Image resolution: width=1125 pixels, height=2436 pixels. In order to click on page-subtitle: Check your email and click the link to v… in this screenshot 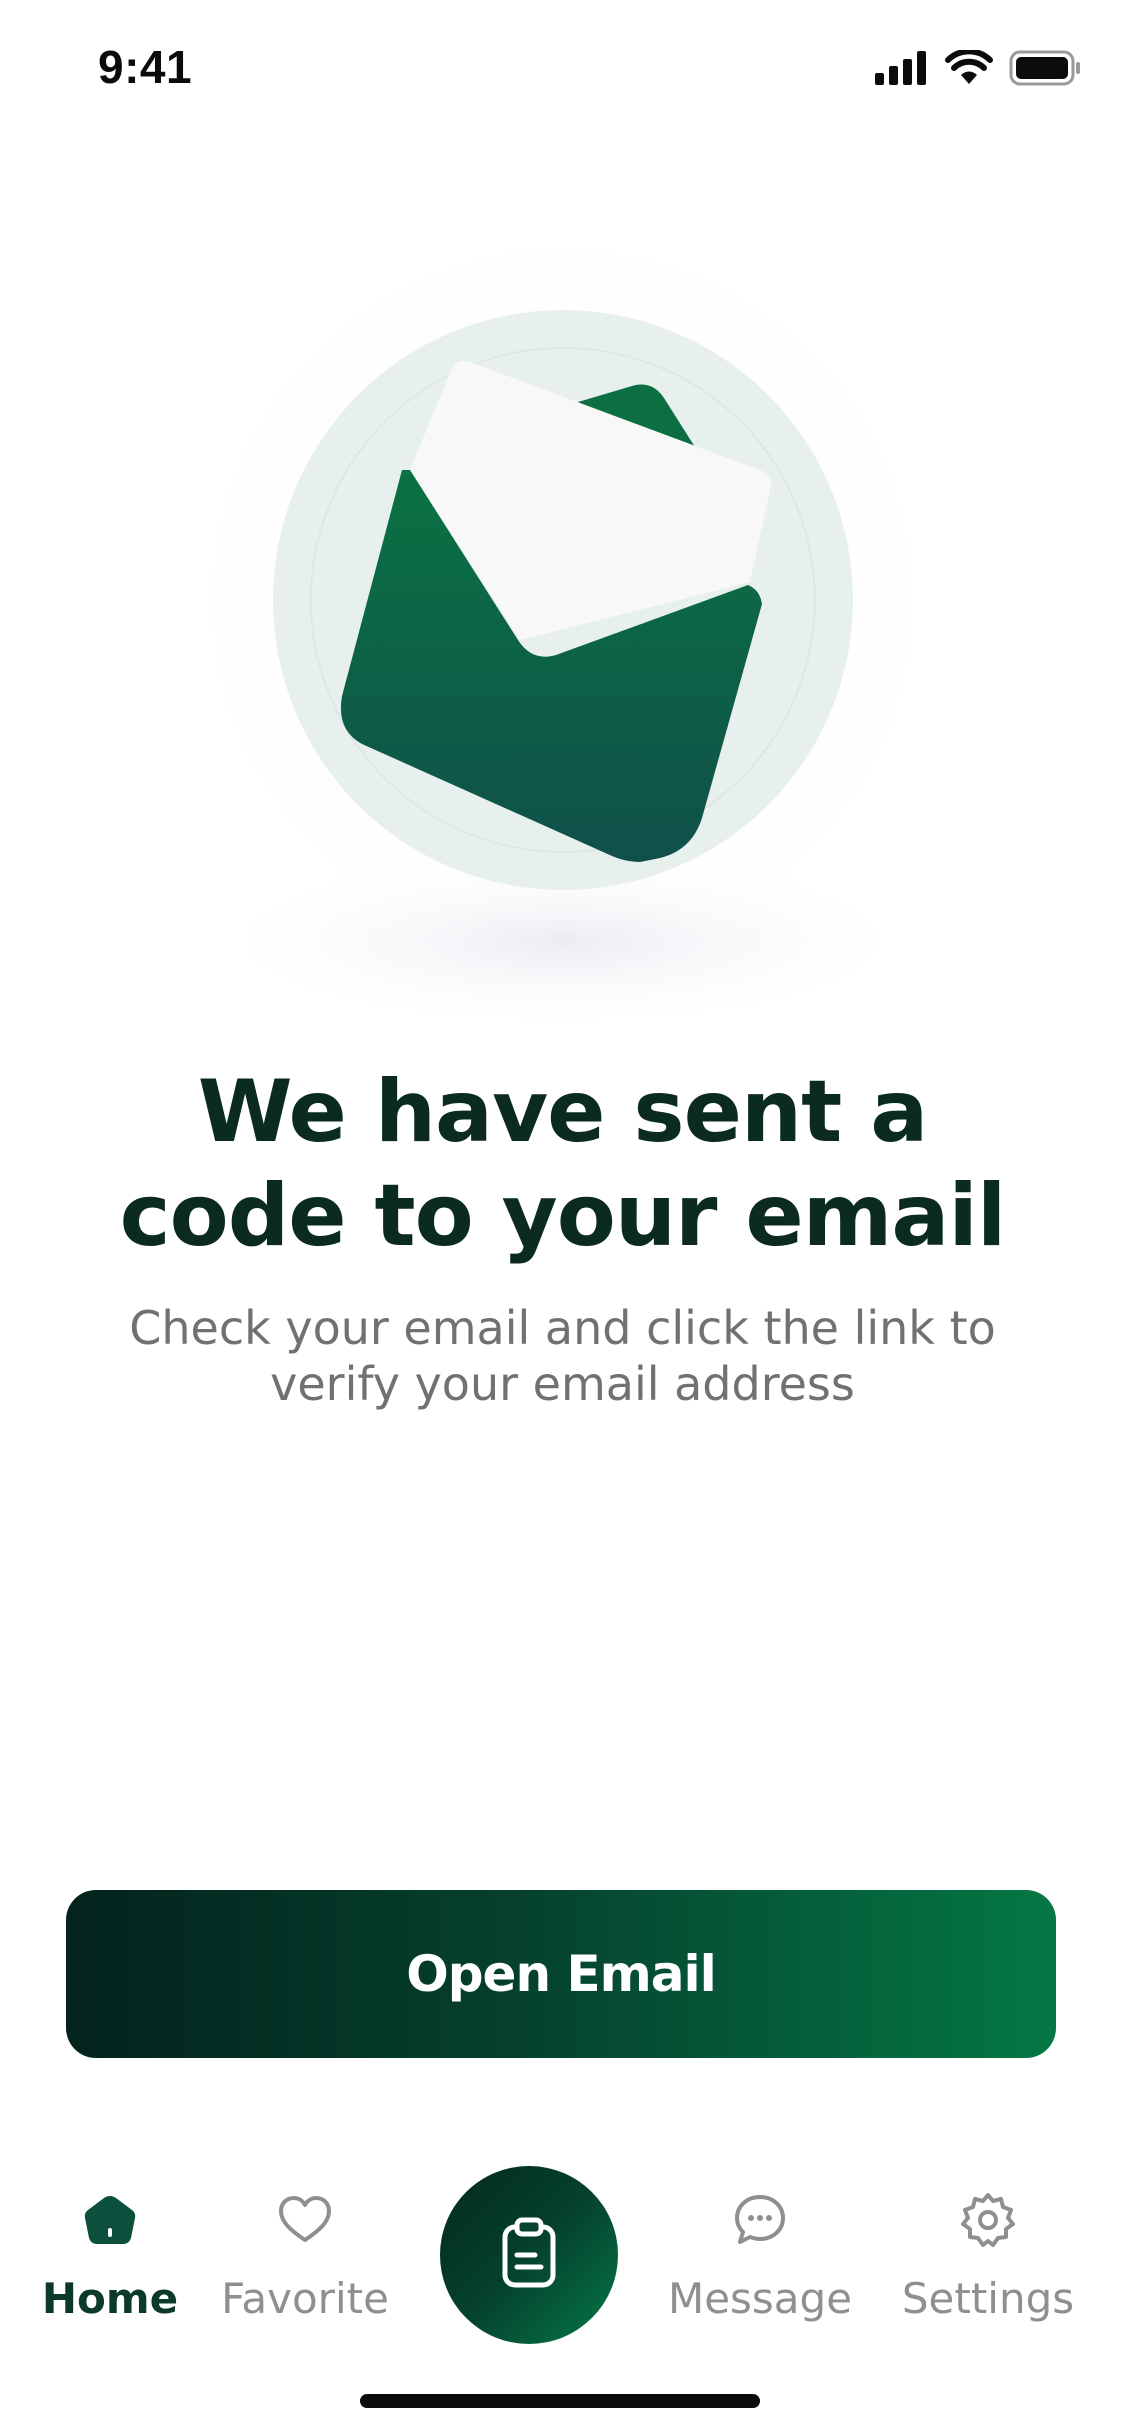, I will do `click(562, 1356)`.